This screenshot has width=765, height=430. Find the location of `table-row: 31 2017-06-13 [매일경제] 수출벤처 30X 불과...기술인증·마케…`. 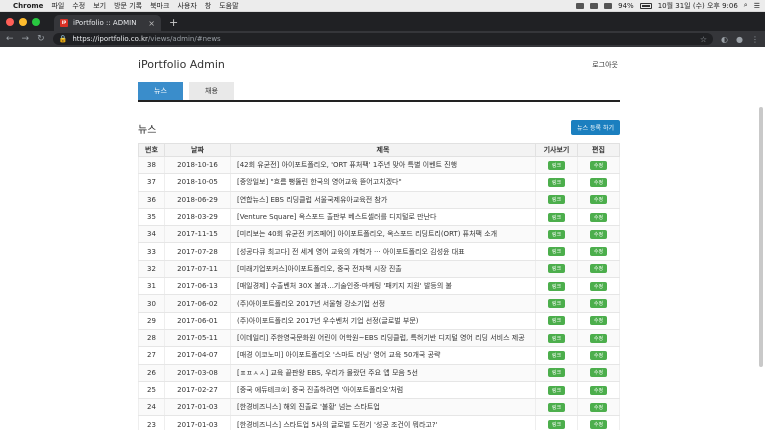

table-row: 31 2017-06-13 [매일경제] 수출벤처 30X 불과...기술인증·마케… is located at coordinates (379, 286).